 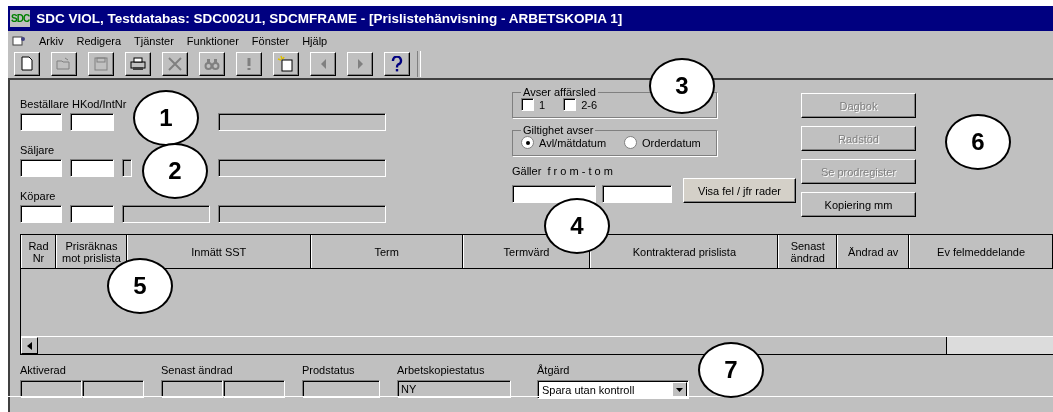 I want to click on column-header: Term, so click(x=386, y=251).